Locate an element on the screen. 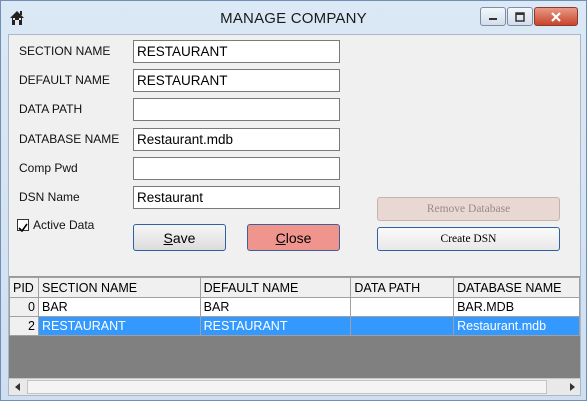 The height and width of the screenshot is (401, 587). comp-pwd-field is located at coordinates (236, 168).